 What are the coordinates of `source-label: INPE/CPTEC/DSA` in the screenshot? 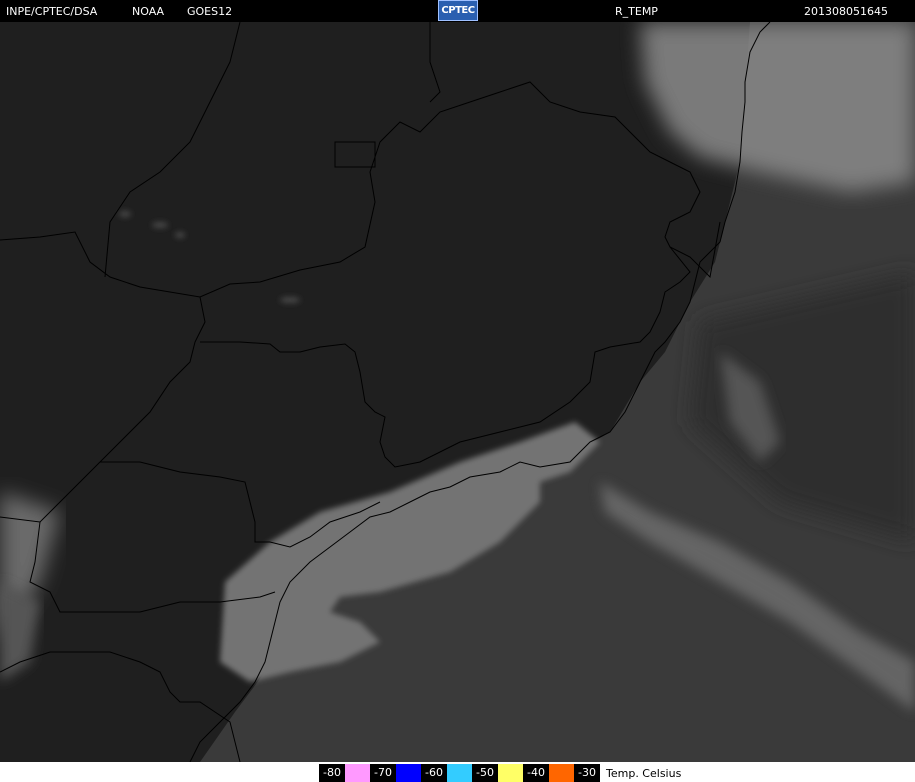 It's located at (52, 11).